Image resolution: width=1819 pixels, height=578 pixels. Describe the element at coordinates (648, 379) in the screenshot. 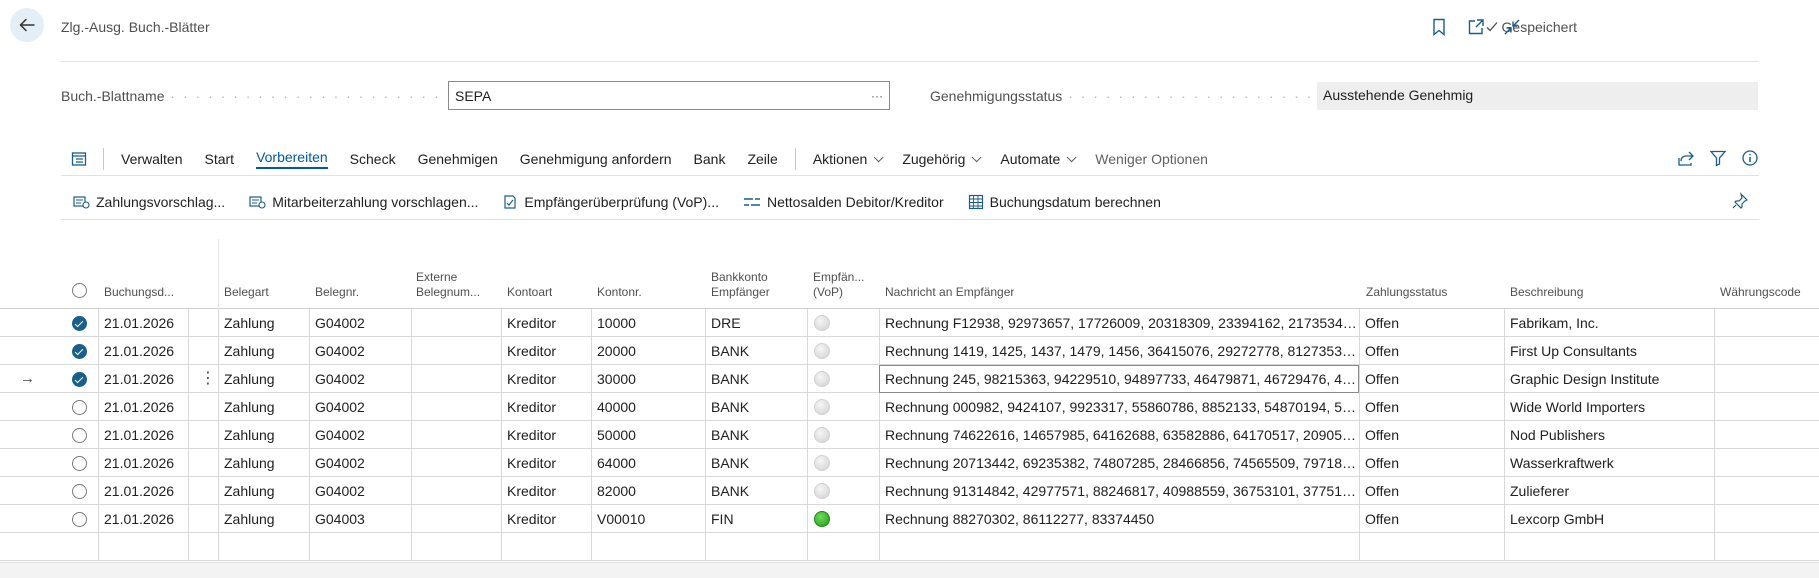

I see `account-no-cell: 30000` at that location.